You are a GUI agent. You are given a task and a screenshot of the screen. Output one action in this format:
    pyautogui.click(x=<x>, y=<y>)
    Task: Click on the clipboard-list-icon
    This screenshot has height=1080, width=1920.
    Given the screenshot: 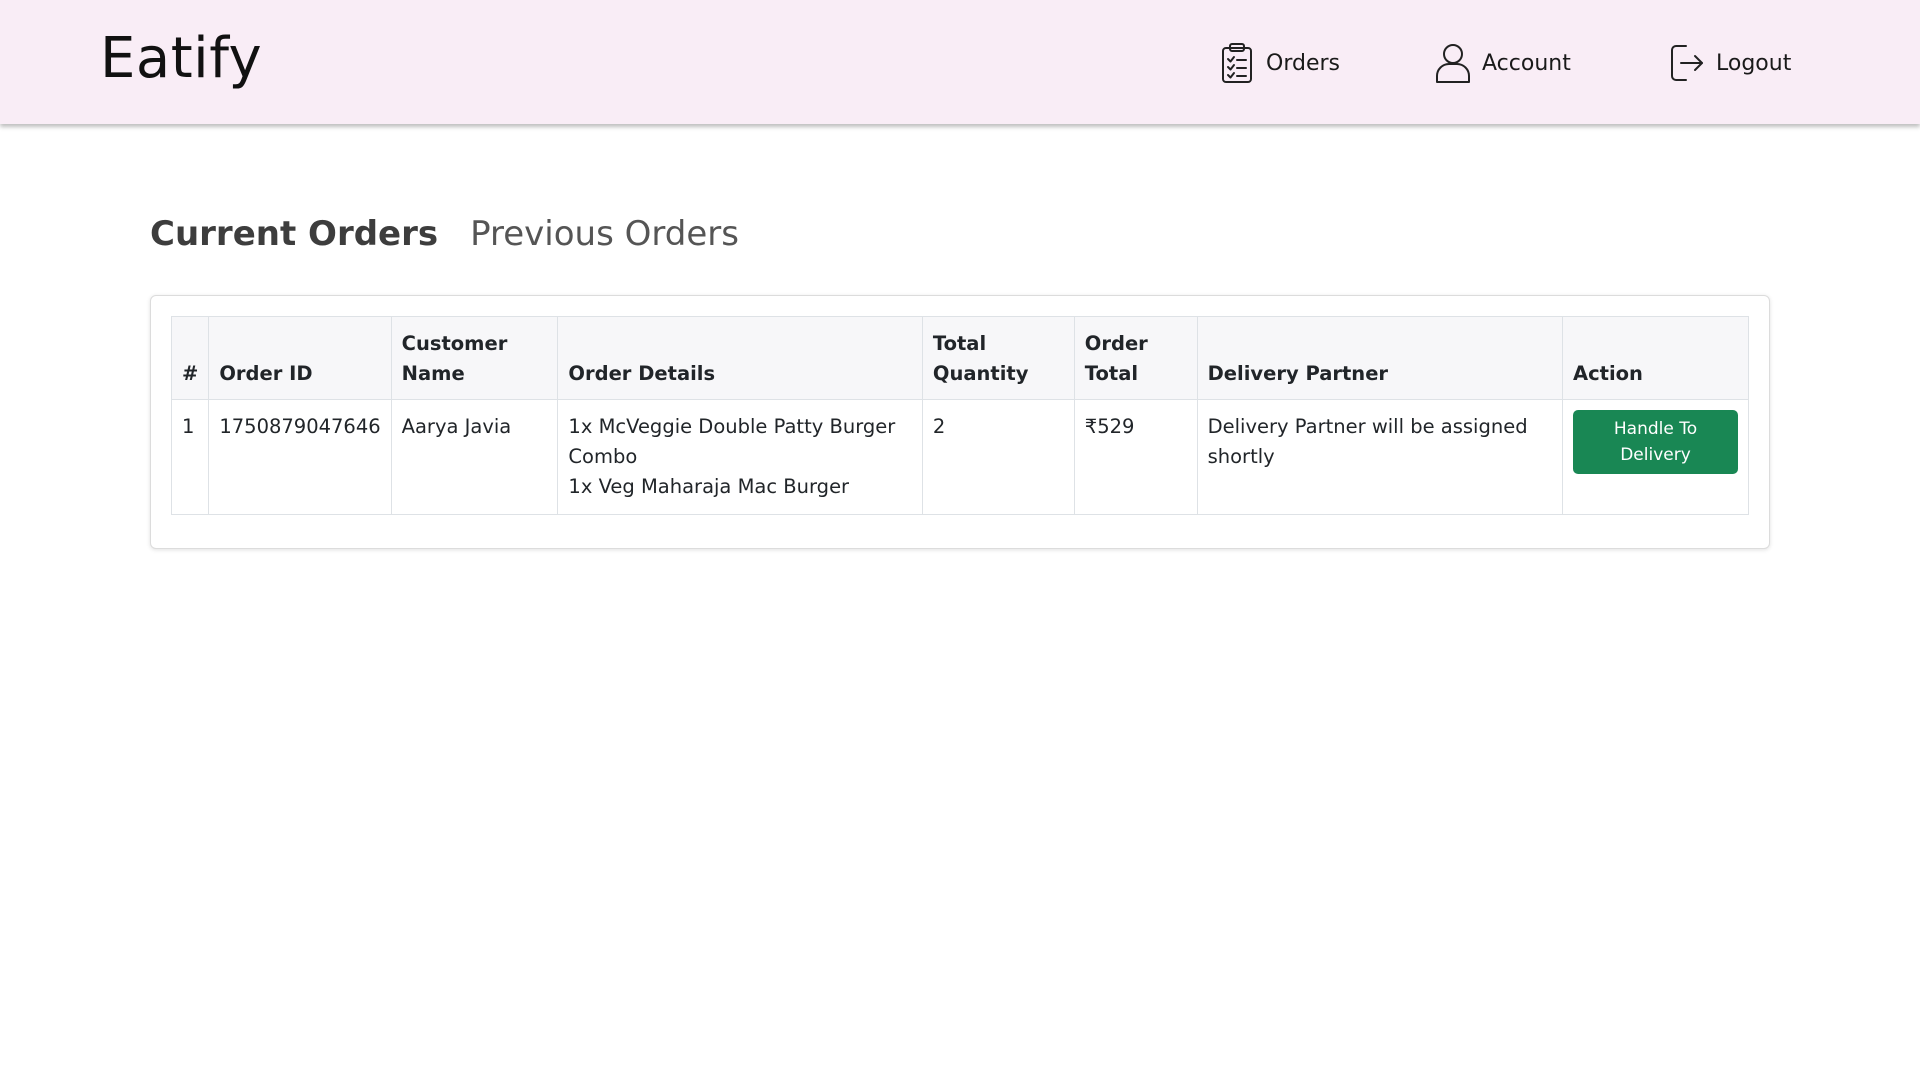 What is the action you would take?
    pyautogui.click(x=1237, y=63)
    